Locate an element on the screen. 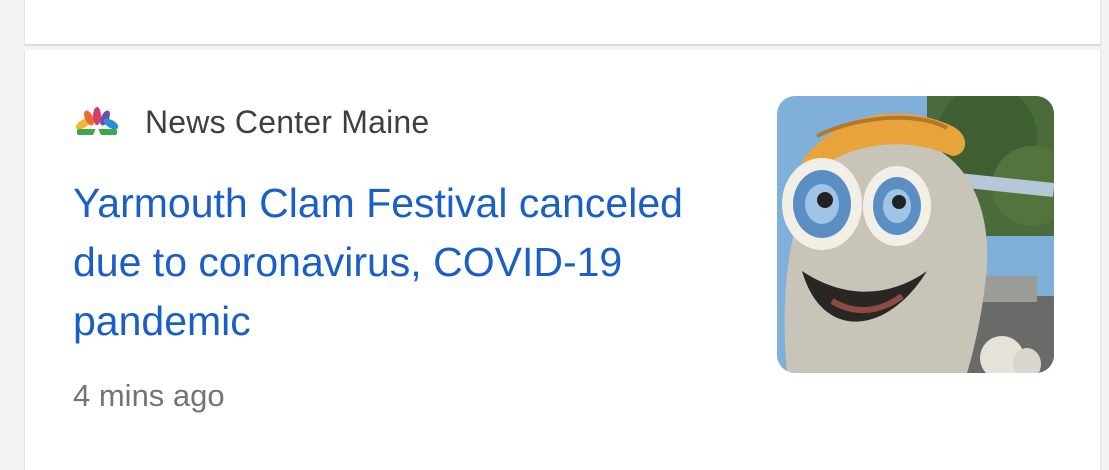  source-row: News Center Maine is located at coordinates (251, 122).